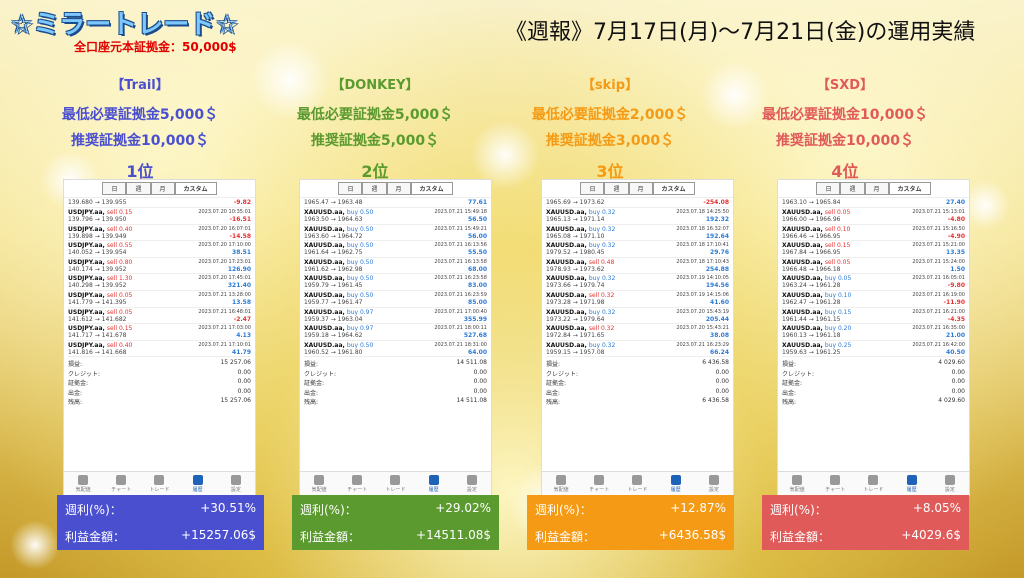 This screenshot has height=578, width=1024. Describe the element at coordinates (159, 203) in the screenshot. I see `trade-row: 139.680 → 139.955 -9.82` at that location.